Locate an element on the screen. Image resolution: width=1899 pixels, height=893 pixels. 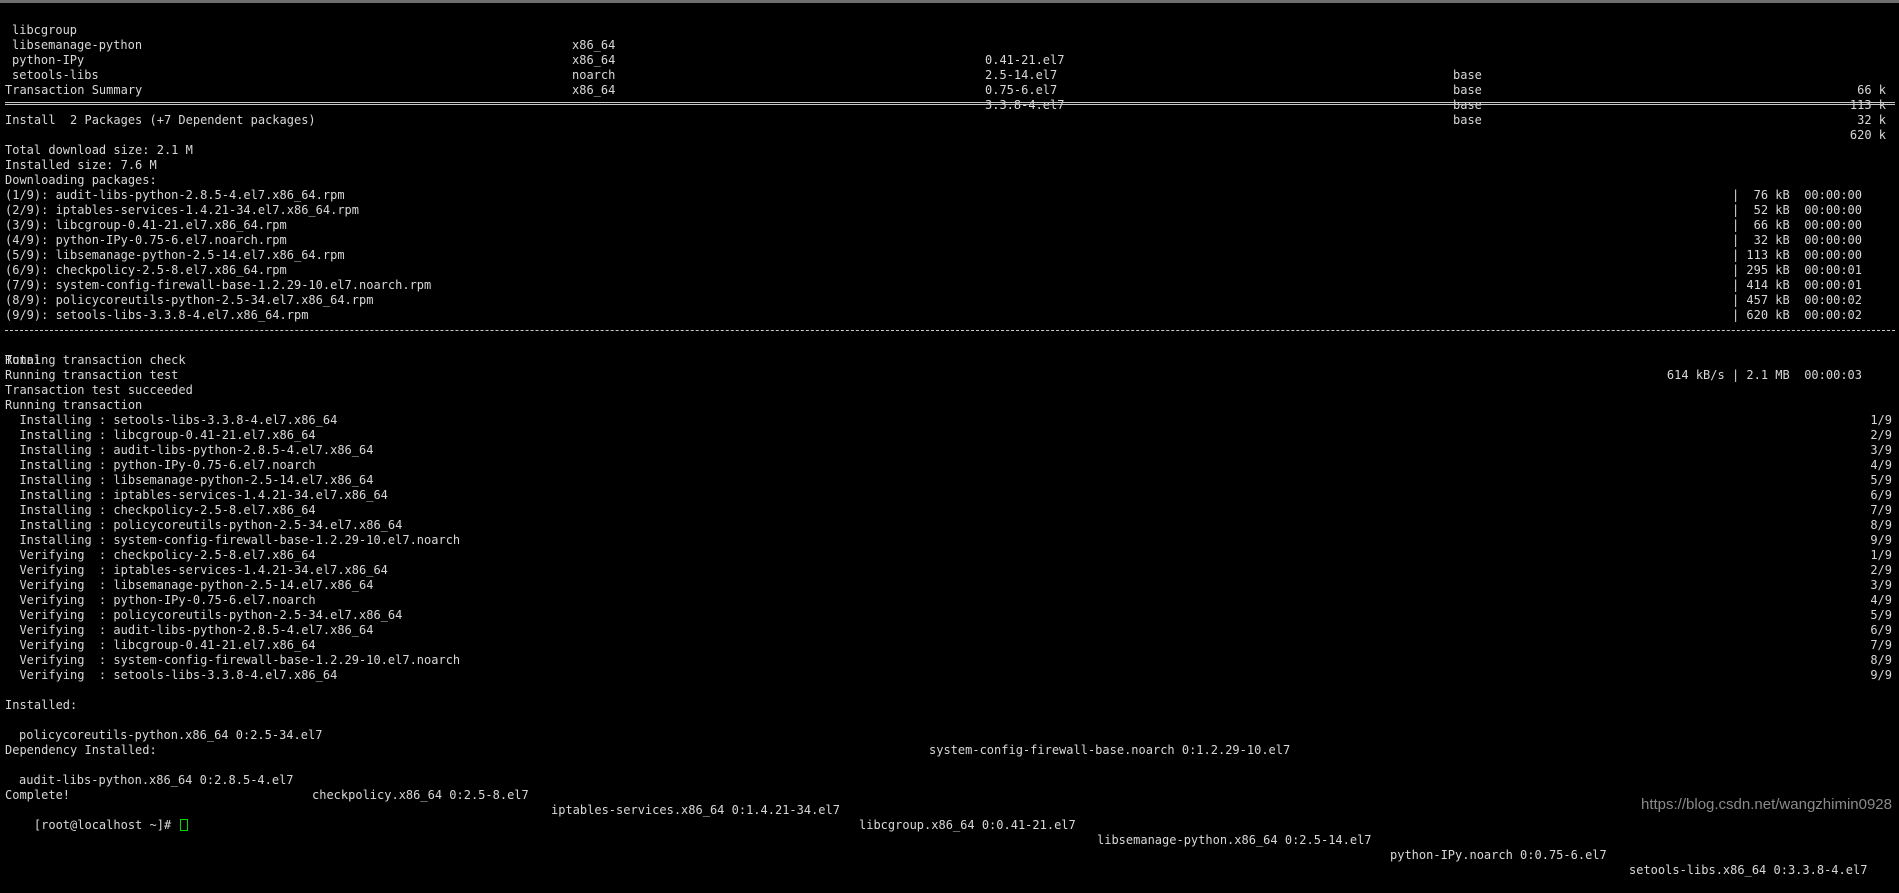
package-size: 32 k is located at coordinates (1871, 120).